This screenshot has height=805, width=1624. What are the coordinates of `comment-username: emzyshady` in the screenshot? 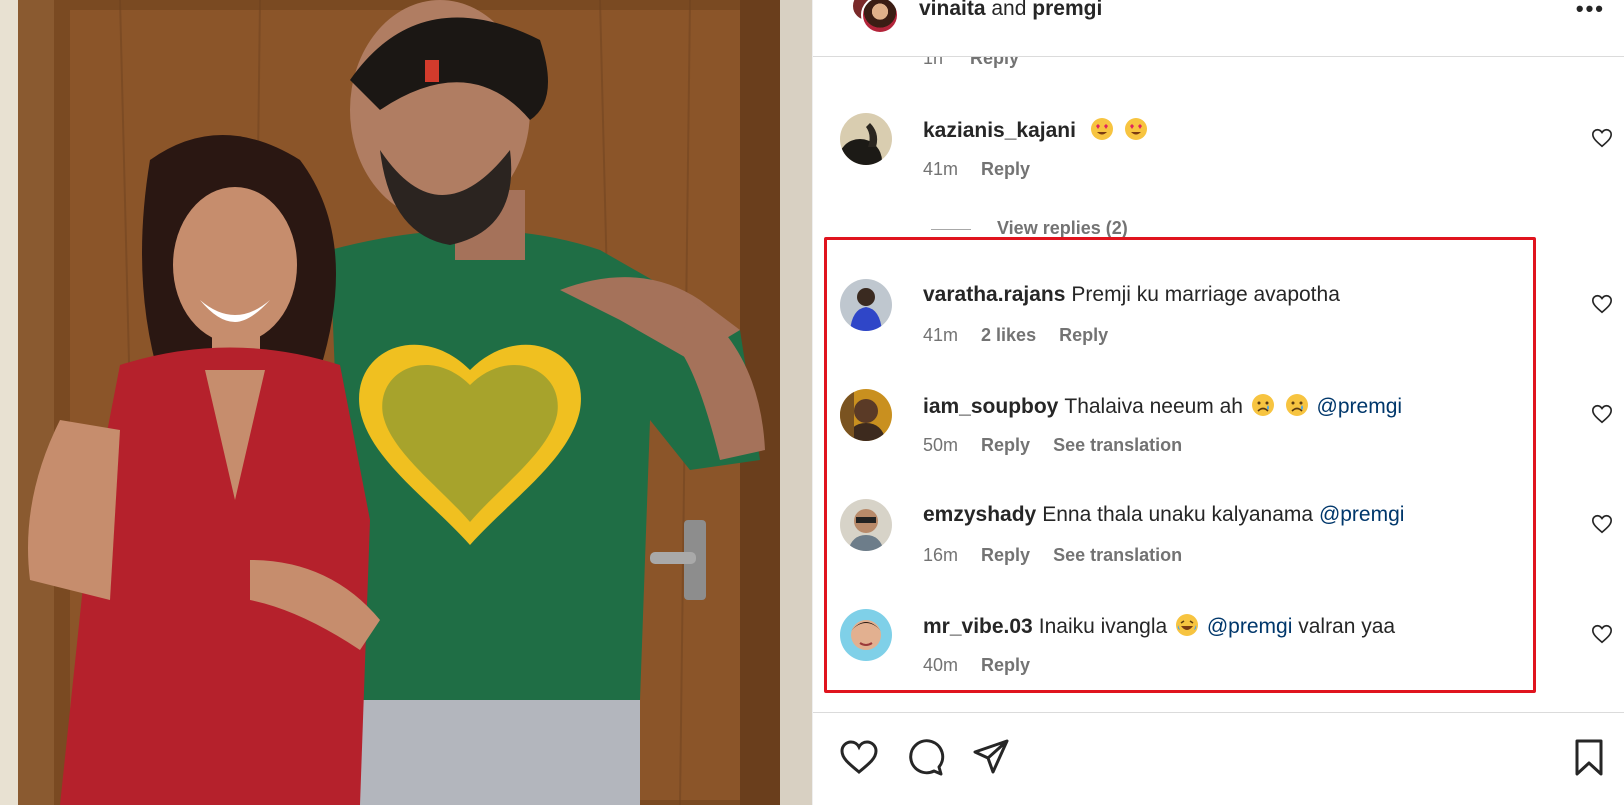 It's located at (979, 514).